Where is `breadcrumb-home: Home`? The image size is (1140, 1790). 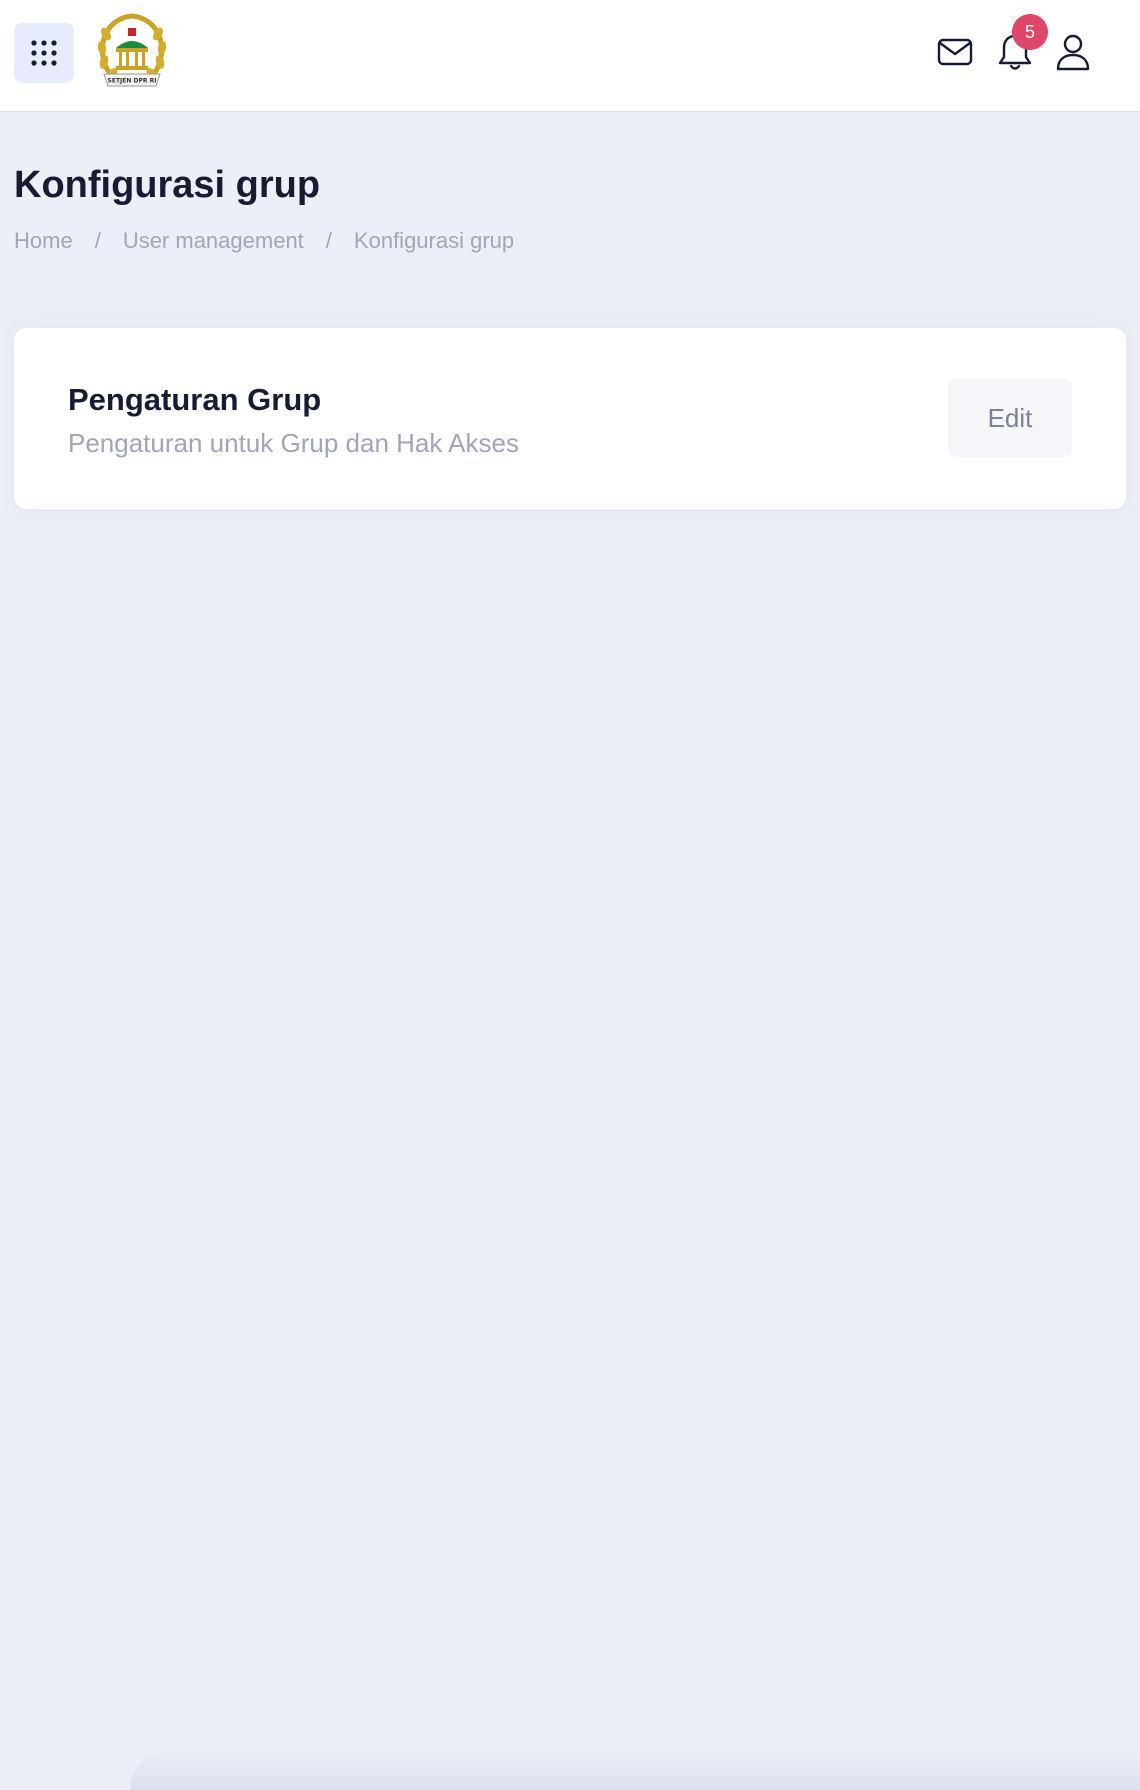 breadcrumb-home: Home is located at coordinates (43, 241).